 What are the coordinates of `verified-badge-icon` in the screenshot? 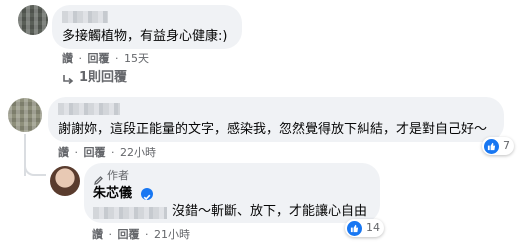 It's located at (147, 194).